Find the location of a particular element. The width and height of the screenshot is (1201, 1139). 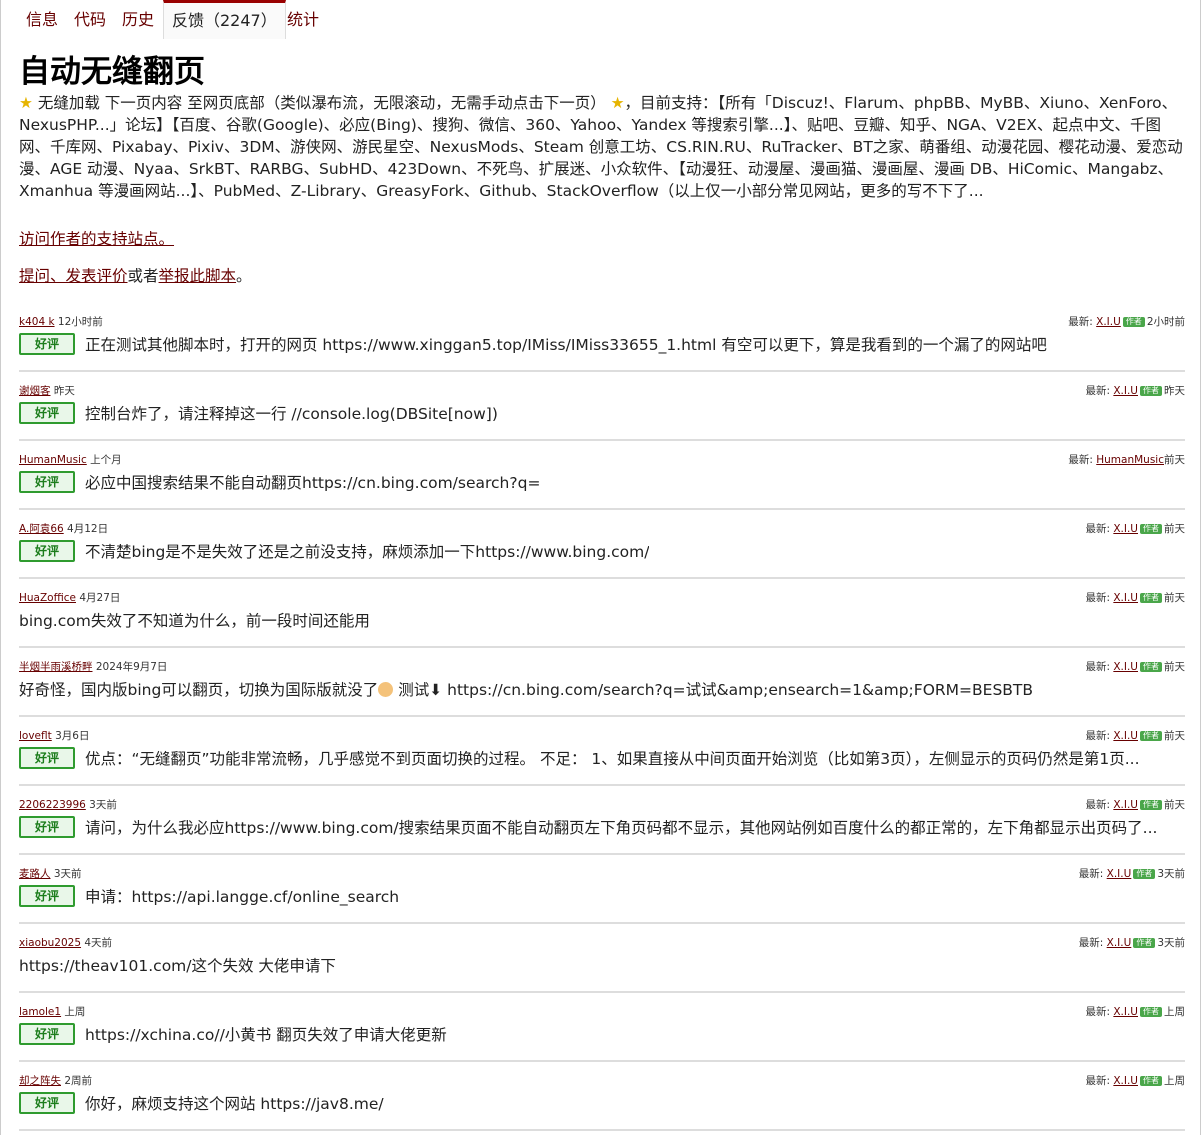

discussion-title-link: bing.com失效了不知道为什么，前一段时间还能用 is located at coordinates (194, 620).